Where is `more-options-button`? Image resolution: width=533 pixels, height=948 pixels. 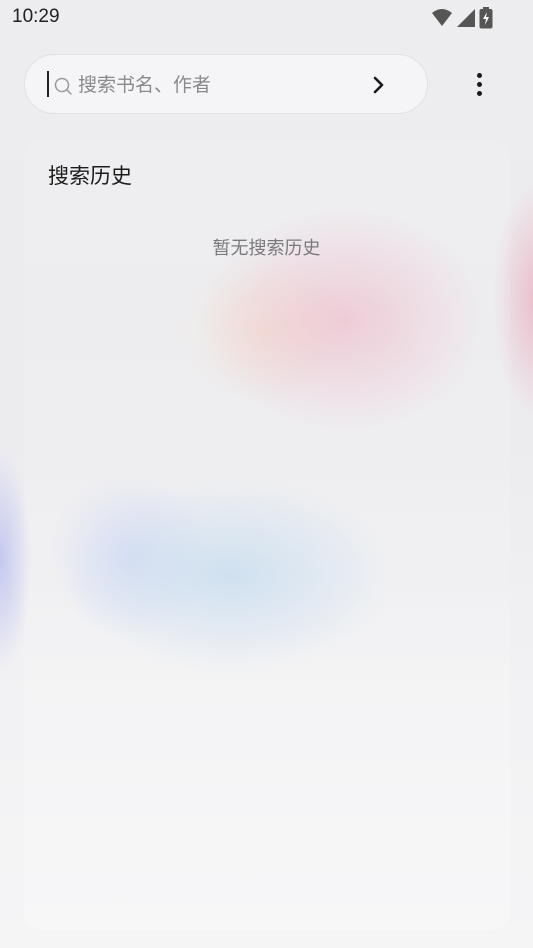 more-options-button is located at coordinates (479, 84).